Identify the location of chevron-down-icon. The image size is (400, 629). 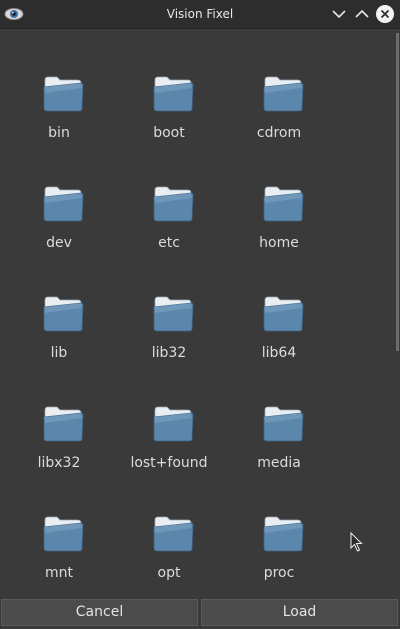
(339, 14).